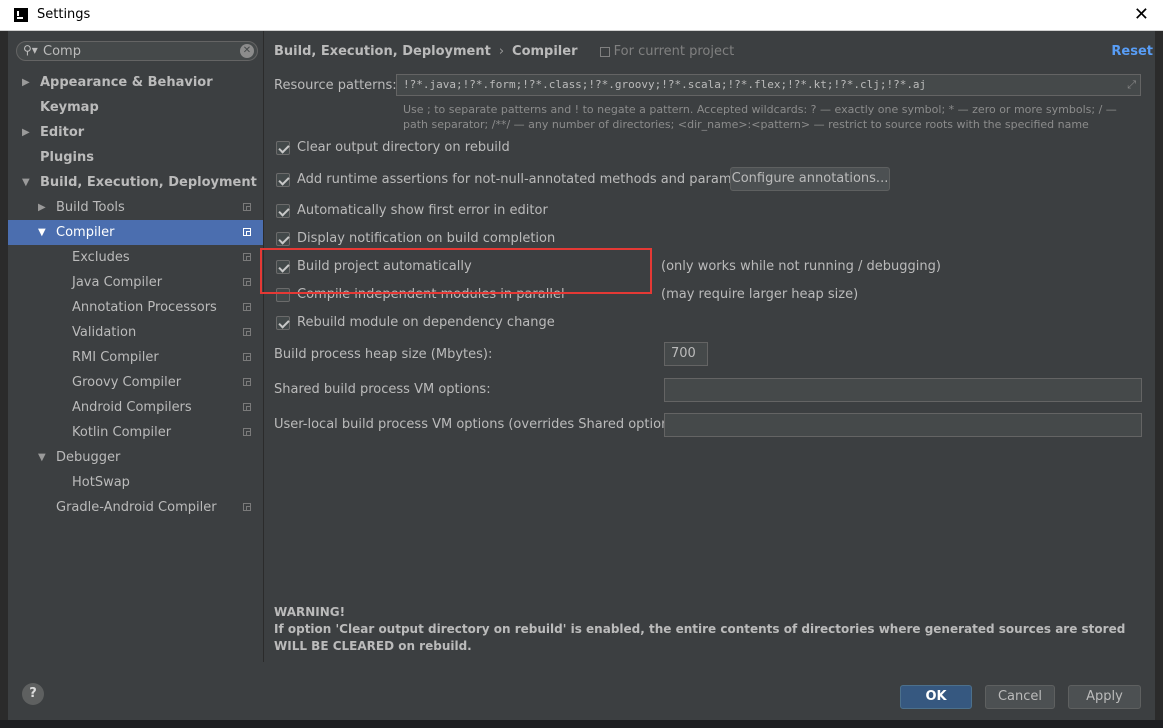 This screenshot has height=728, width=1163. Describe the element at coordinates (135, 257) in the screenshot. I see `tree-item-excludes: Excludes` at that location.